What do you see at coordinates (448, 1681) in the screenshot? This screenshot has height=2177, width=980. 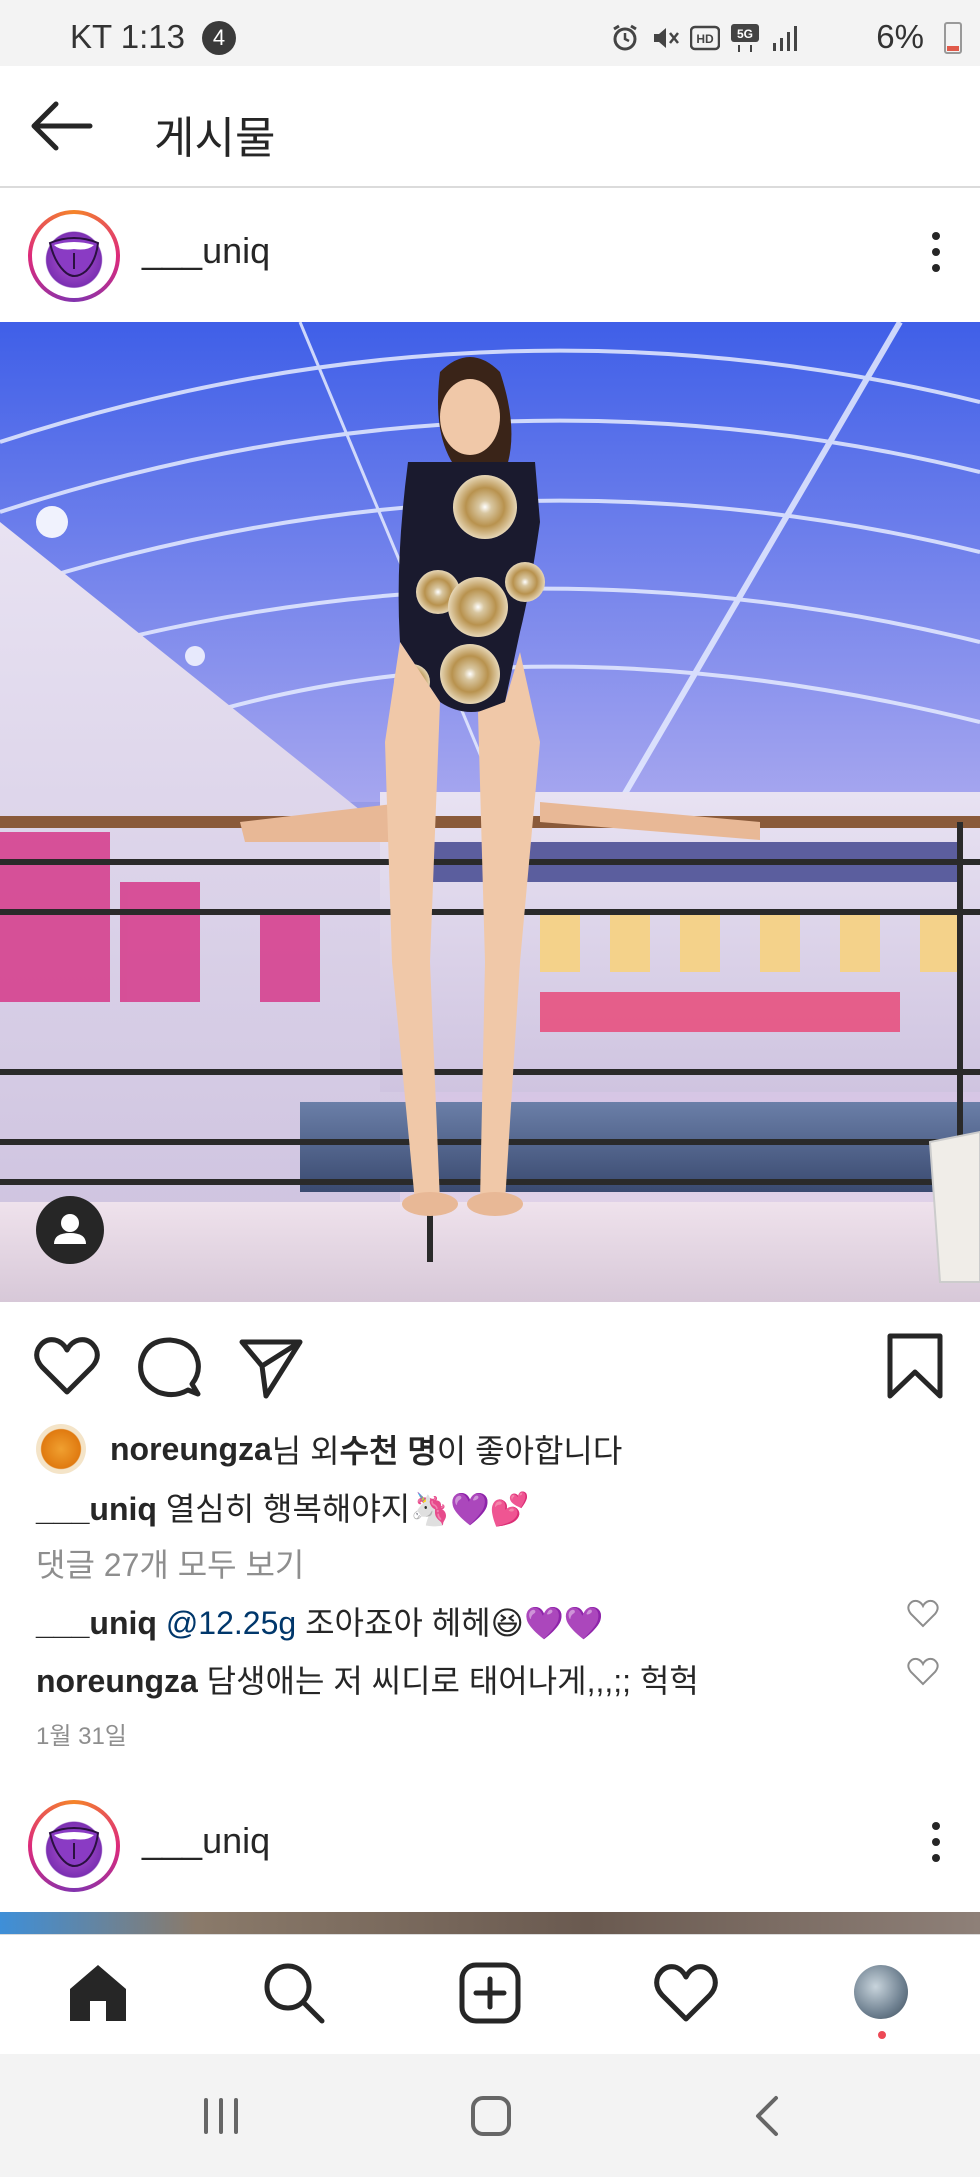 I see `comment-text: 담생애는 저 씨디로 태어나게,,,;; 헉헉` at bounding box center [448, 1681].